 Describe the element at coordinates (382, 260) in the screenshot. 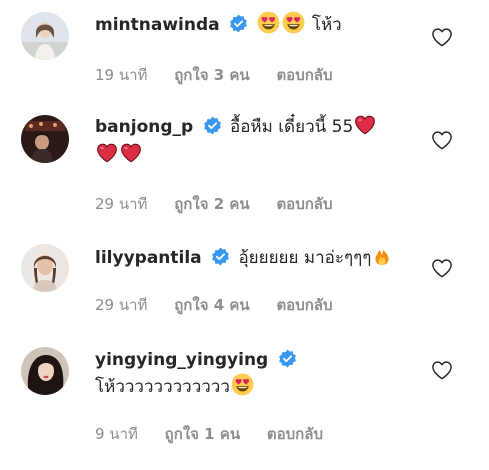

I see `fire-emoji` at that location.